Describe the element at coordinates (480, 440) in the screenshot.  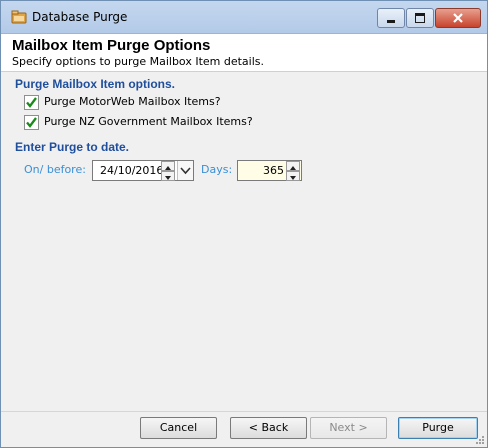
I see `resize-grip-icon` at that location.